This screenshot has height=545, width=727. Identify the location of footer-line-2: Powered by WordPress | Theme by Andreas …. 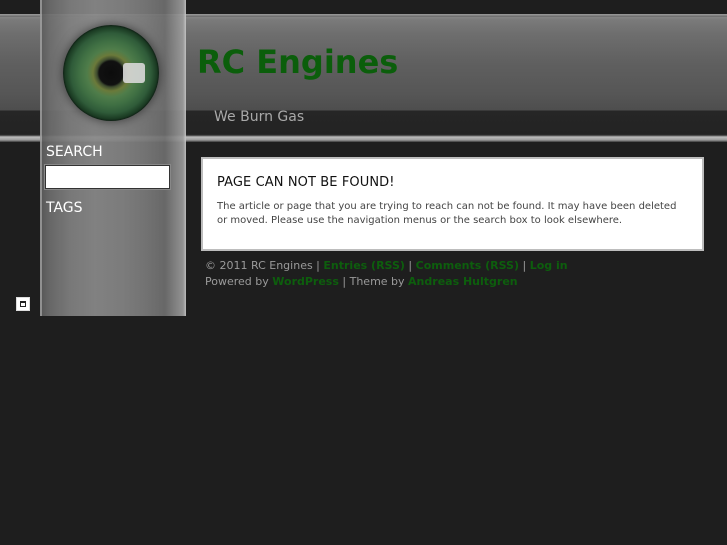
(386, 282).